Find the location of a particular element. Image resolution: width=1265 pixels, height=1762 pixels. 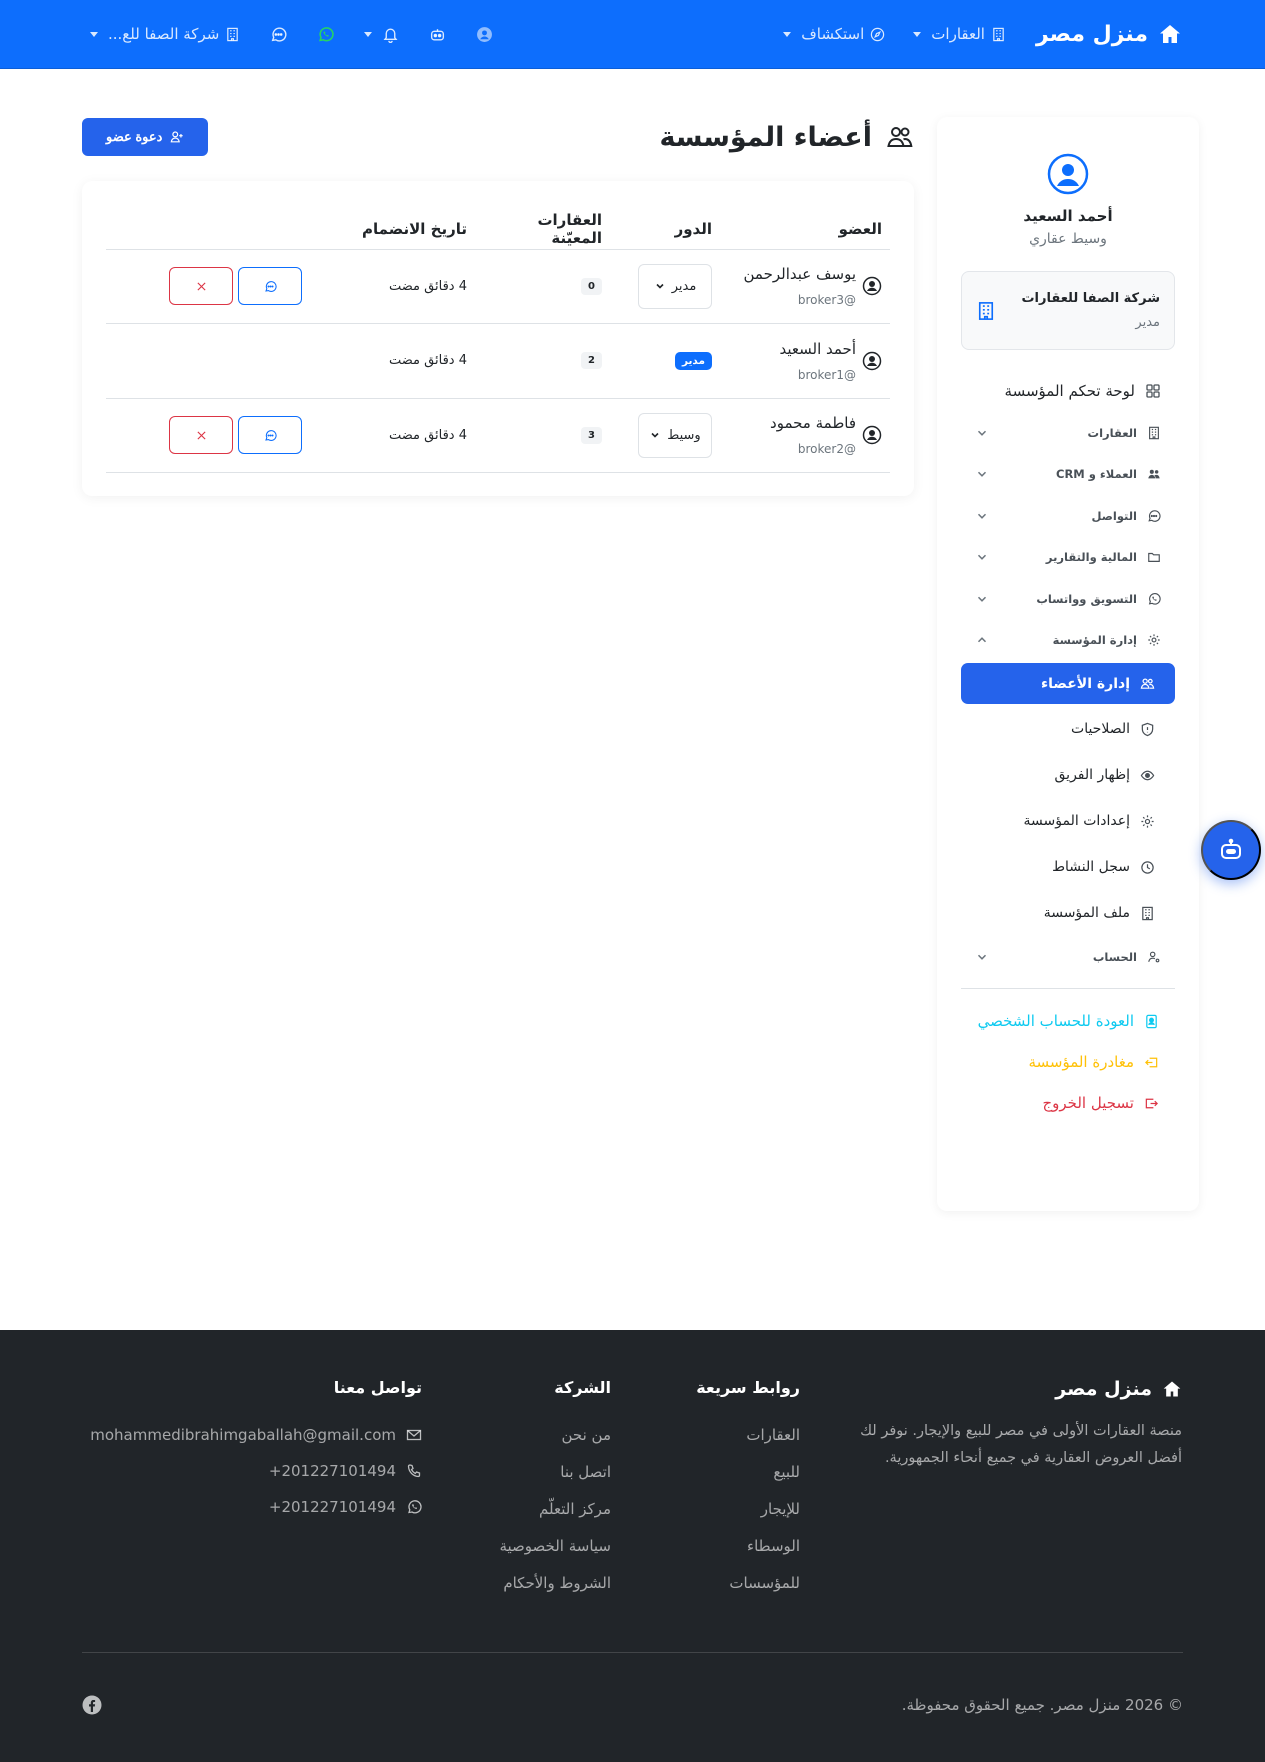

copyright: © 2026 منزل مصر. جميع الحقوق محفوظة. is located at coordinates (1042, 1705).